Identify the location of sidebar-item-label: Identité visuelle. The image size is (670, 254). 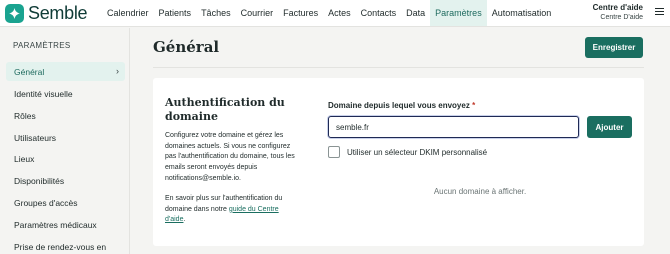
(43, 93).